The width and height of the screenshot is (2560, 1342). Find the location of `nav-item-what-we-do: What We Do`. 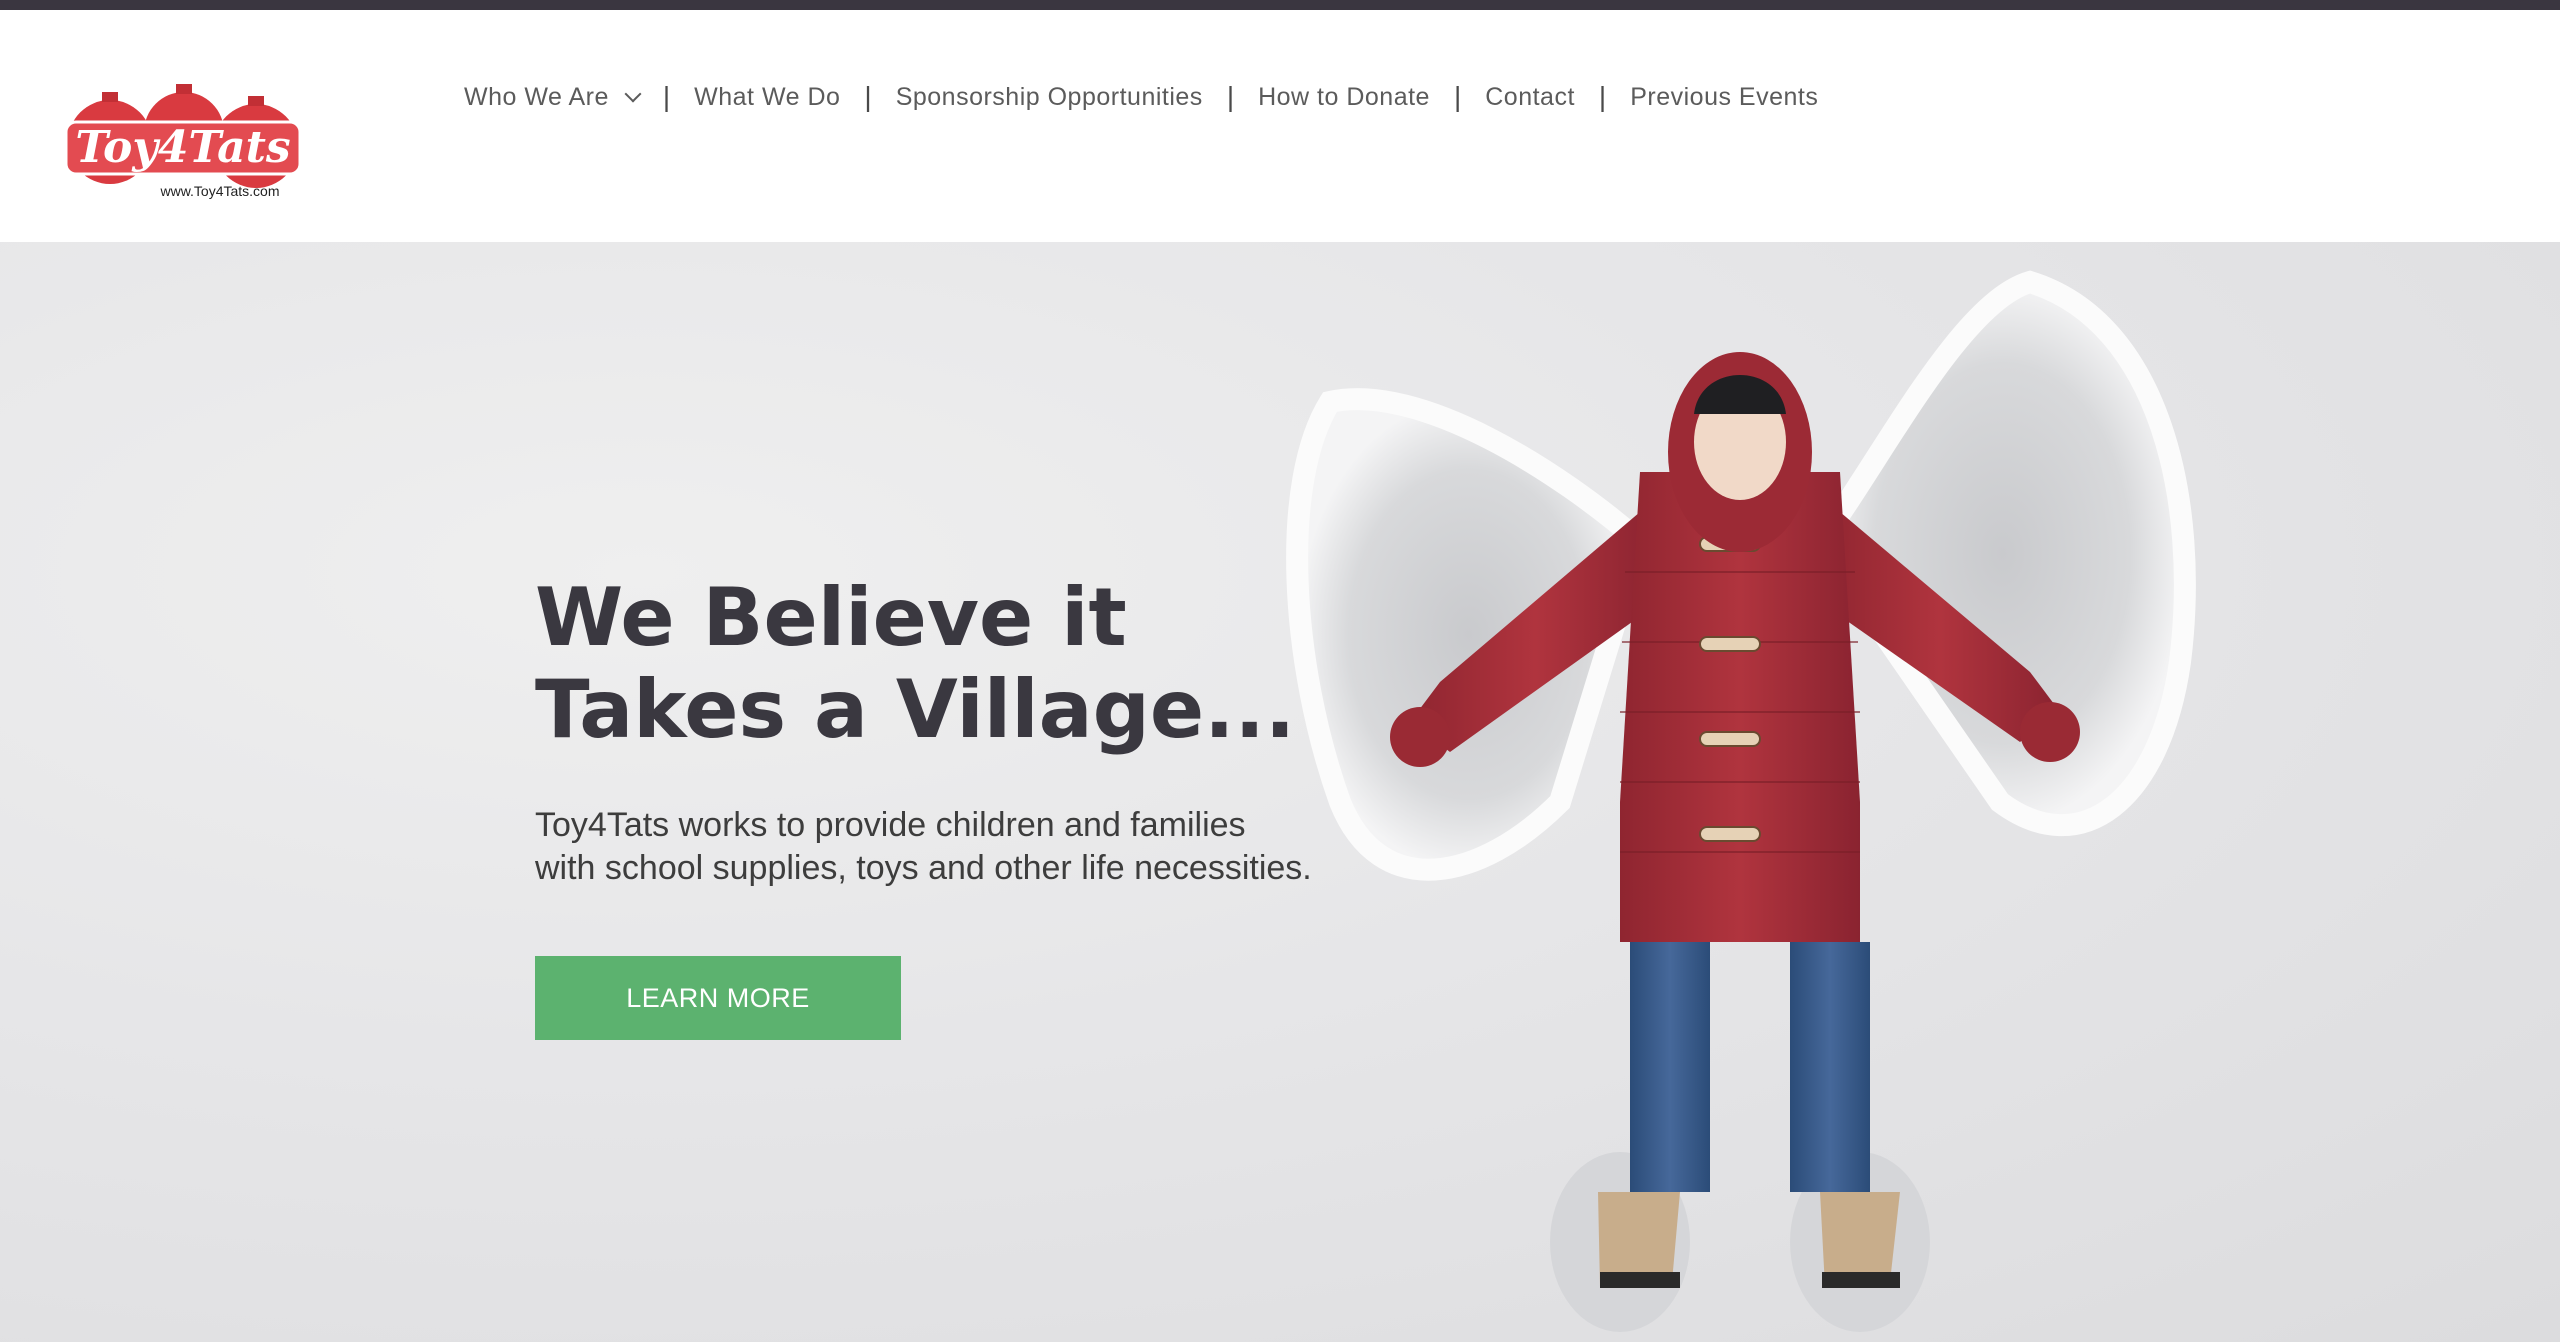

nav-item-what-we-do: What We Do is located at coordinates (767, 97).